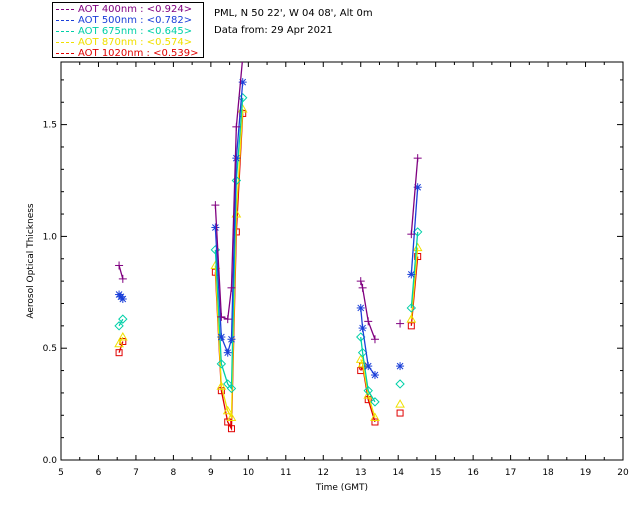  I want to click on series-line, so click(121, 272).